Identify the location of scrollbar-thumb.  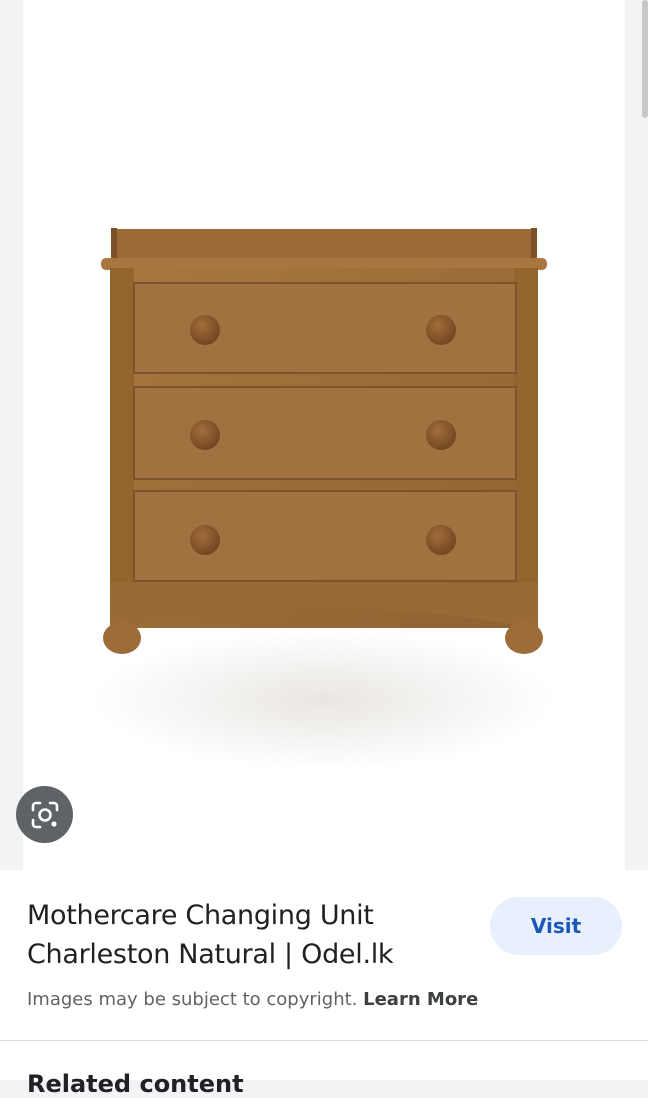
(645, 59).